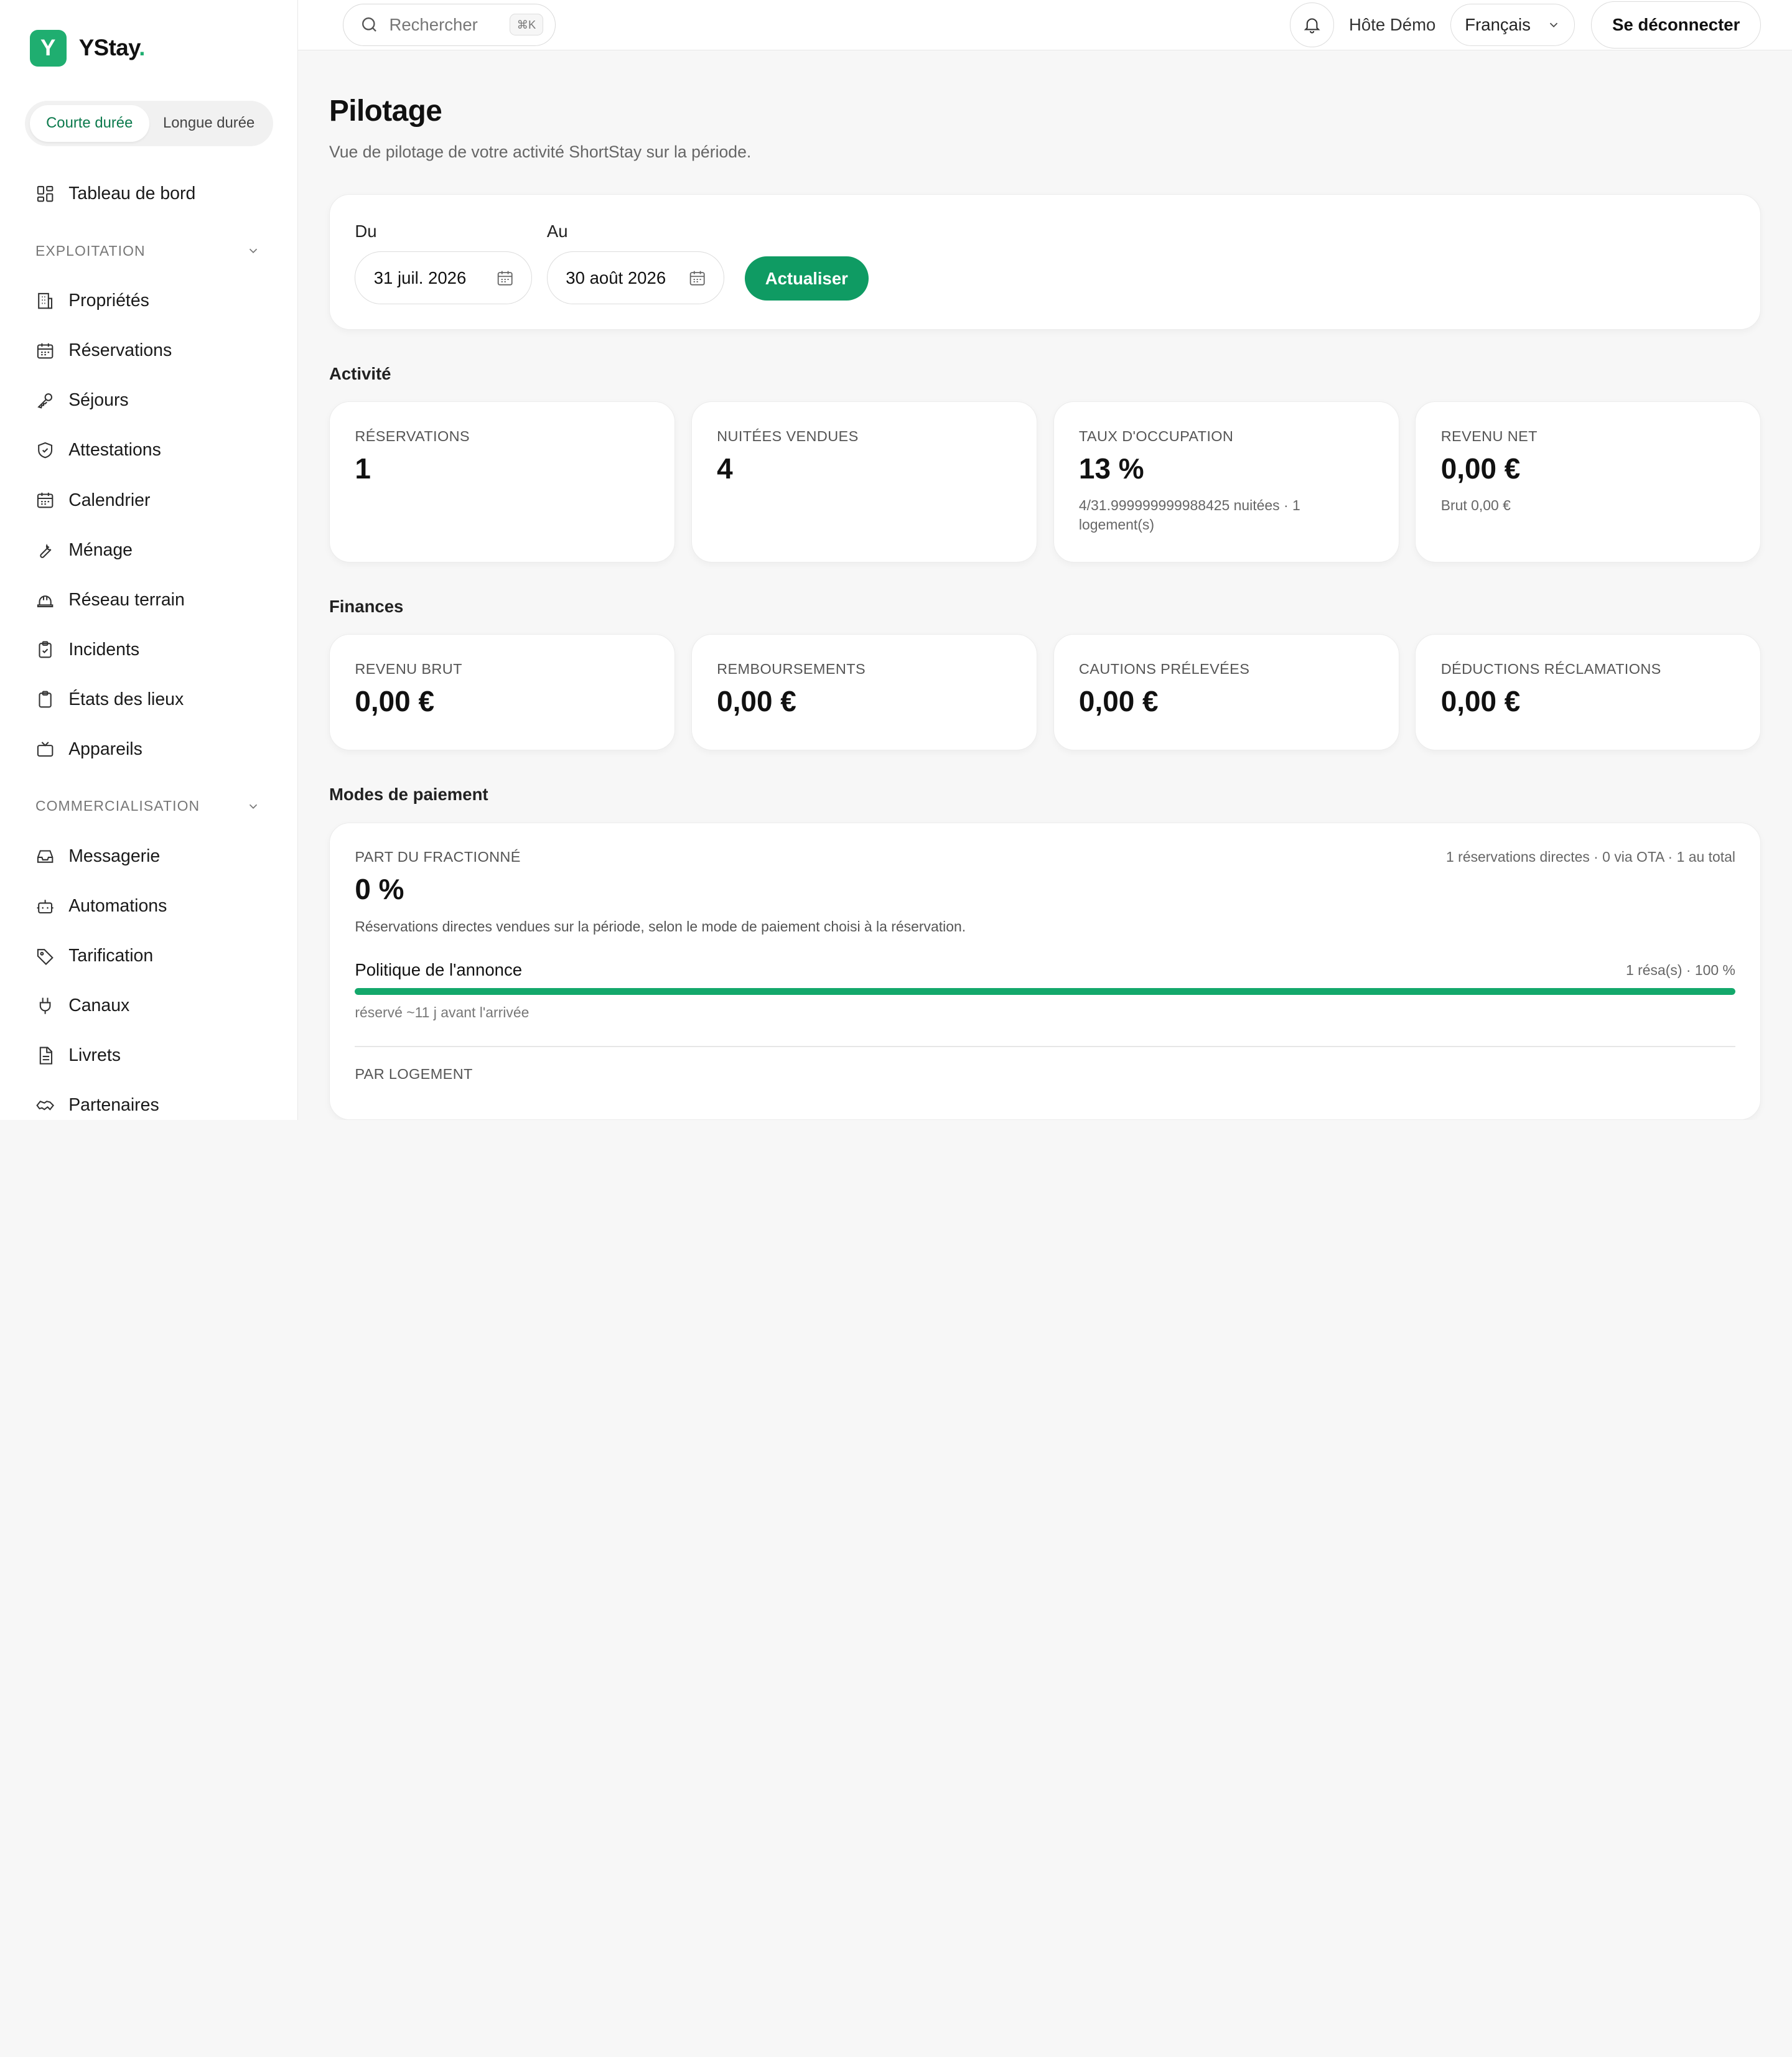 This screenshot has height=2057, width=1792. I want to click on sidebar-item-label: Calendrier, so click(109, 500).